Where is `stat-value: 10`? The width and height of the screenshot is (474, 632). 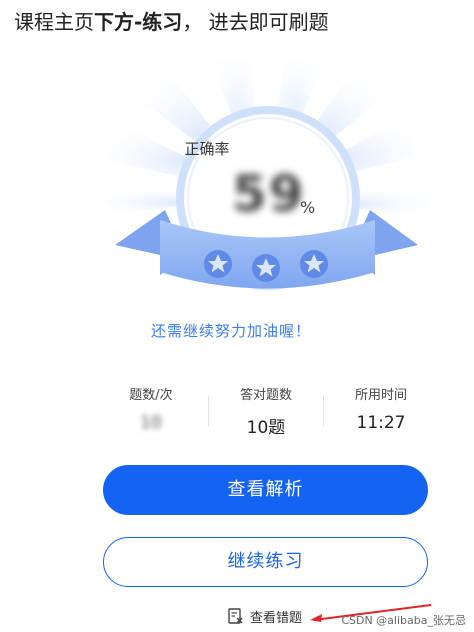
stat-value: 10 is located at coordinates (151, 423).